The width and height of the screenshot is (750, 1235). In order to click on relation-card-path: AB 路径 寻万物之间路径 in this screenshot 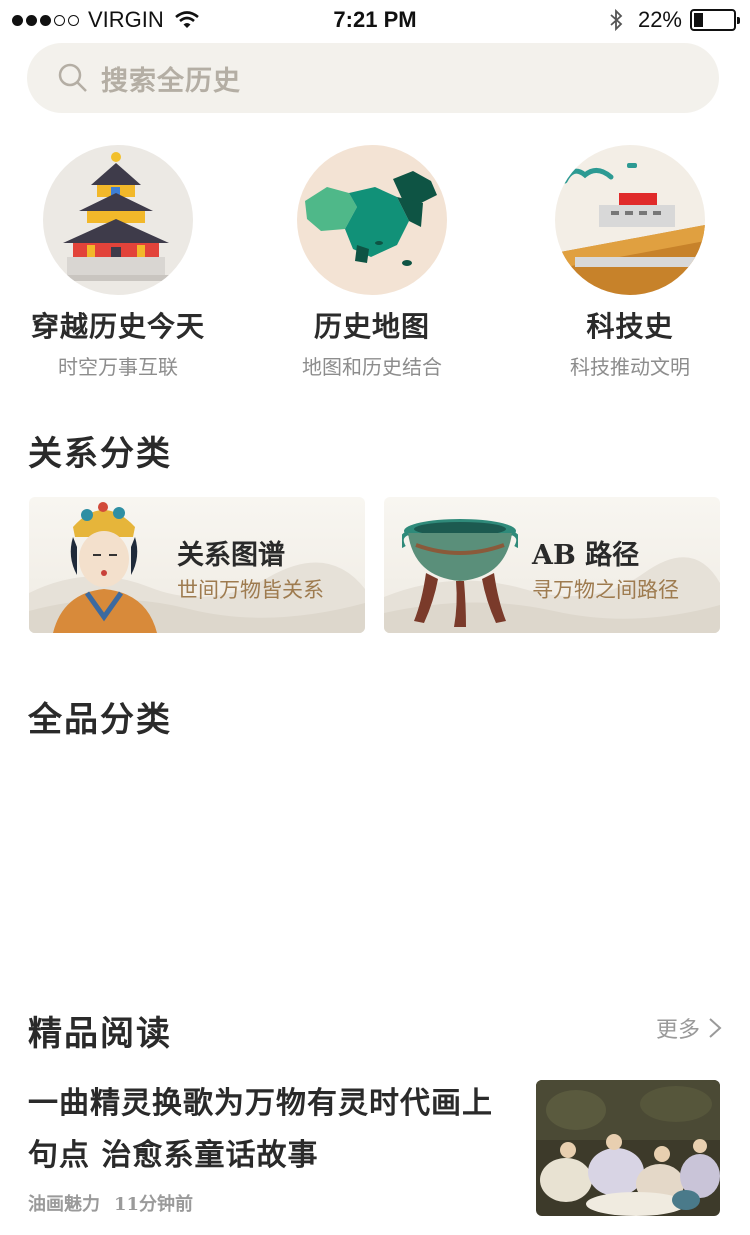, I will do `click(552, 565)`.